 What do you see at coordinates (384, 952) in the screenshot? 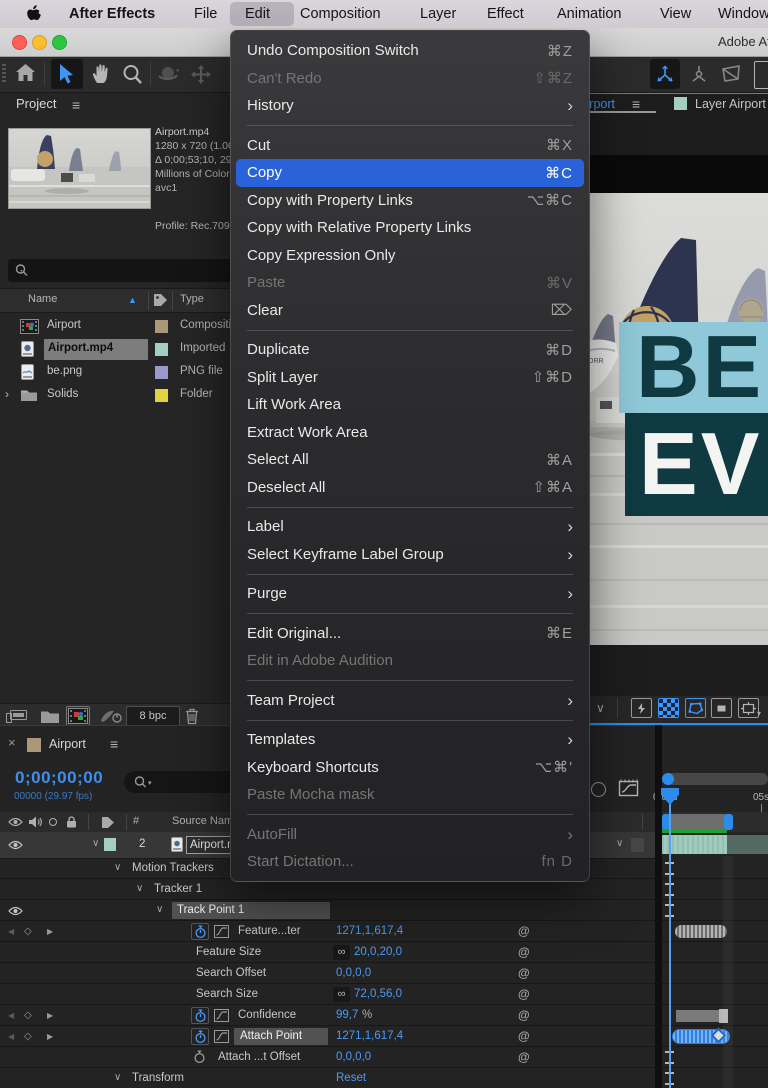
I see `property-row-feature-size: Feature Size ∞ 20,0,20,0 @` at bounding box center [384, 952].